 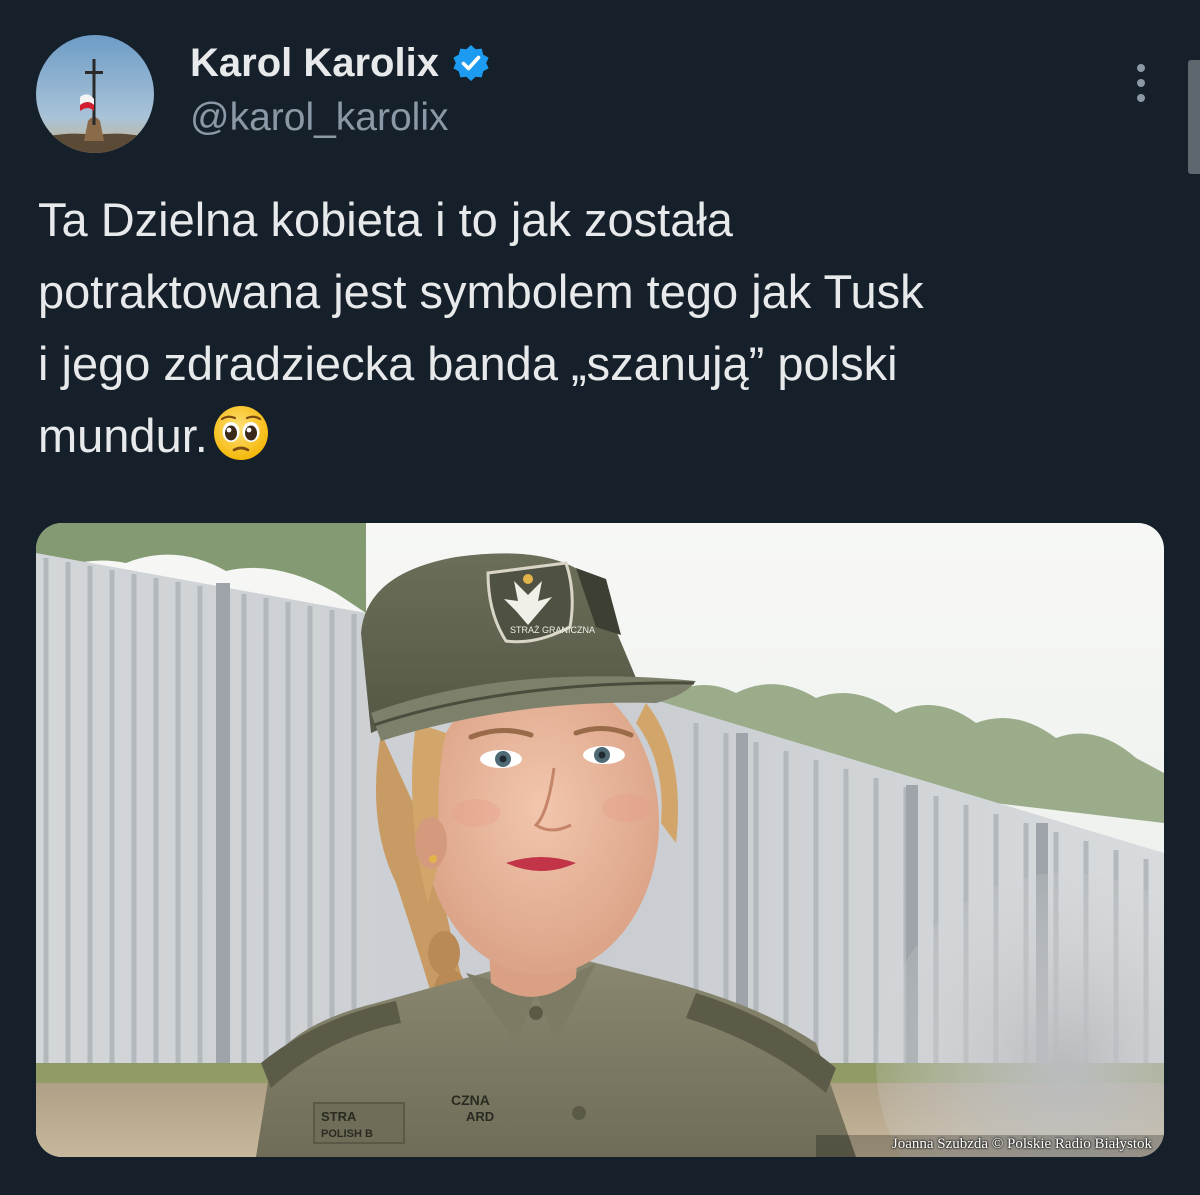 What do you see at coordinates (241, 433) in the screenshot?
I see `pleading-face-icon` at bounding box center [241, 433].